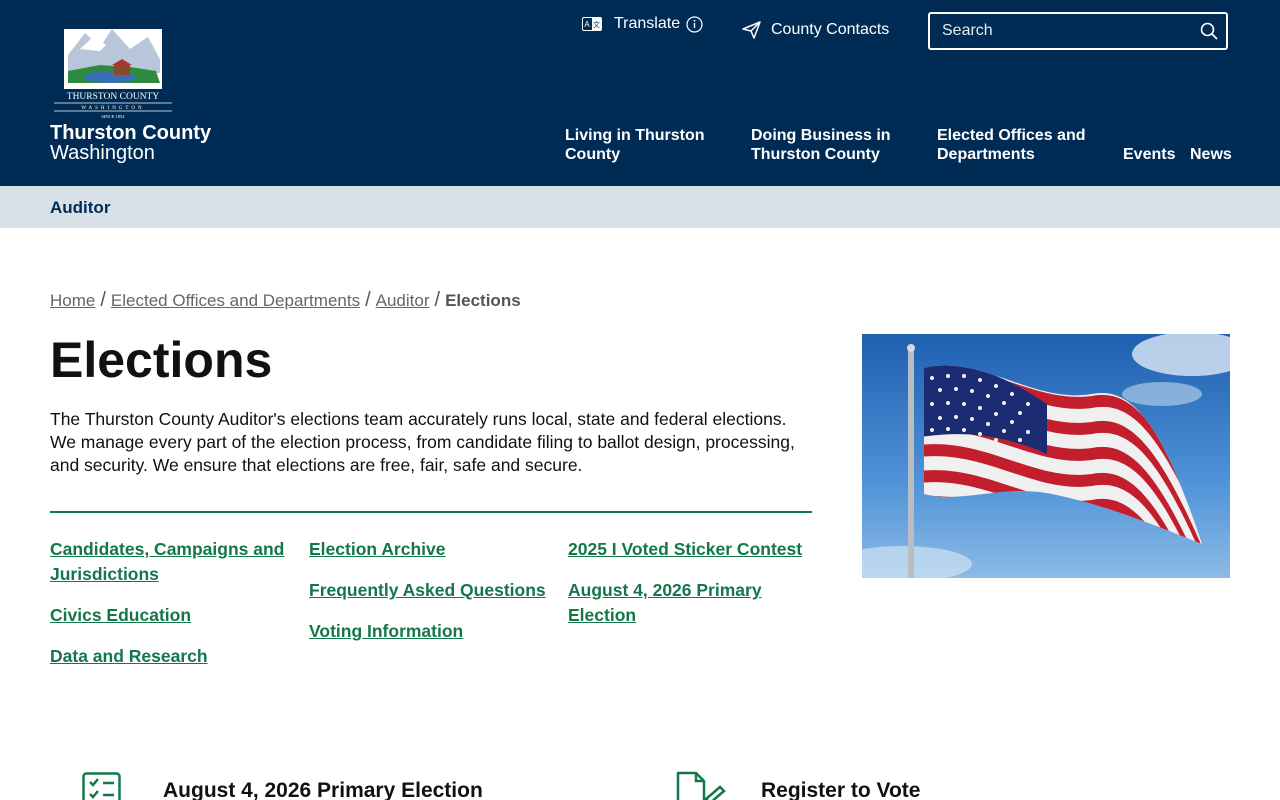 Image resolution: width=1280 pixels, height=800 pixels. I want to click on breadcrumb-auditor: Auditor, so click(403, 301).